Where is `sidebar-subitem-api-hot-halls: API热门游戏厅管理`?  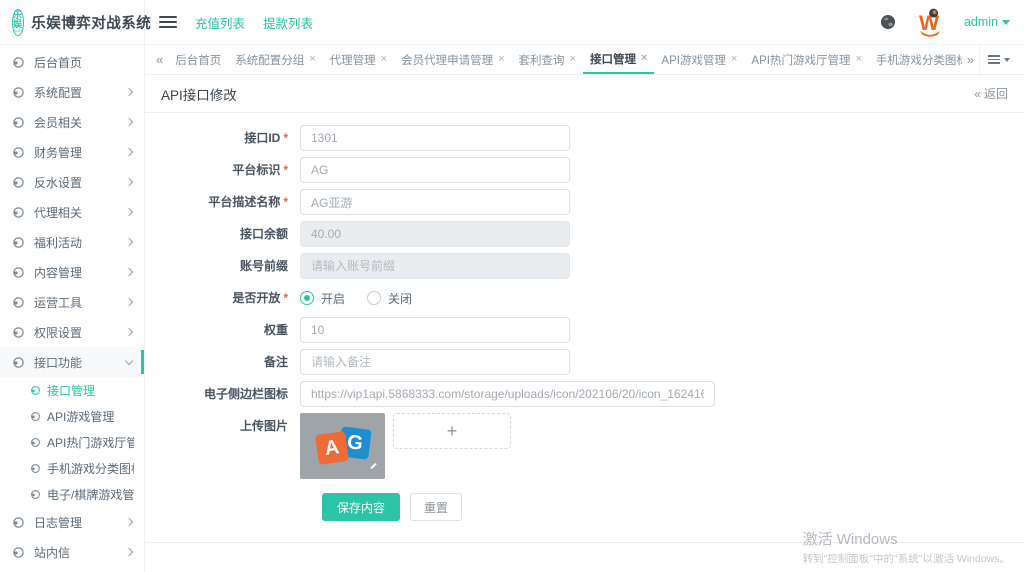
sidebar-subitem-api-hot-halls: API热门游戏厅管理 is located at coordinates (72, 442).